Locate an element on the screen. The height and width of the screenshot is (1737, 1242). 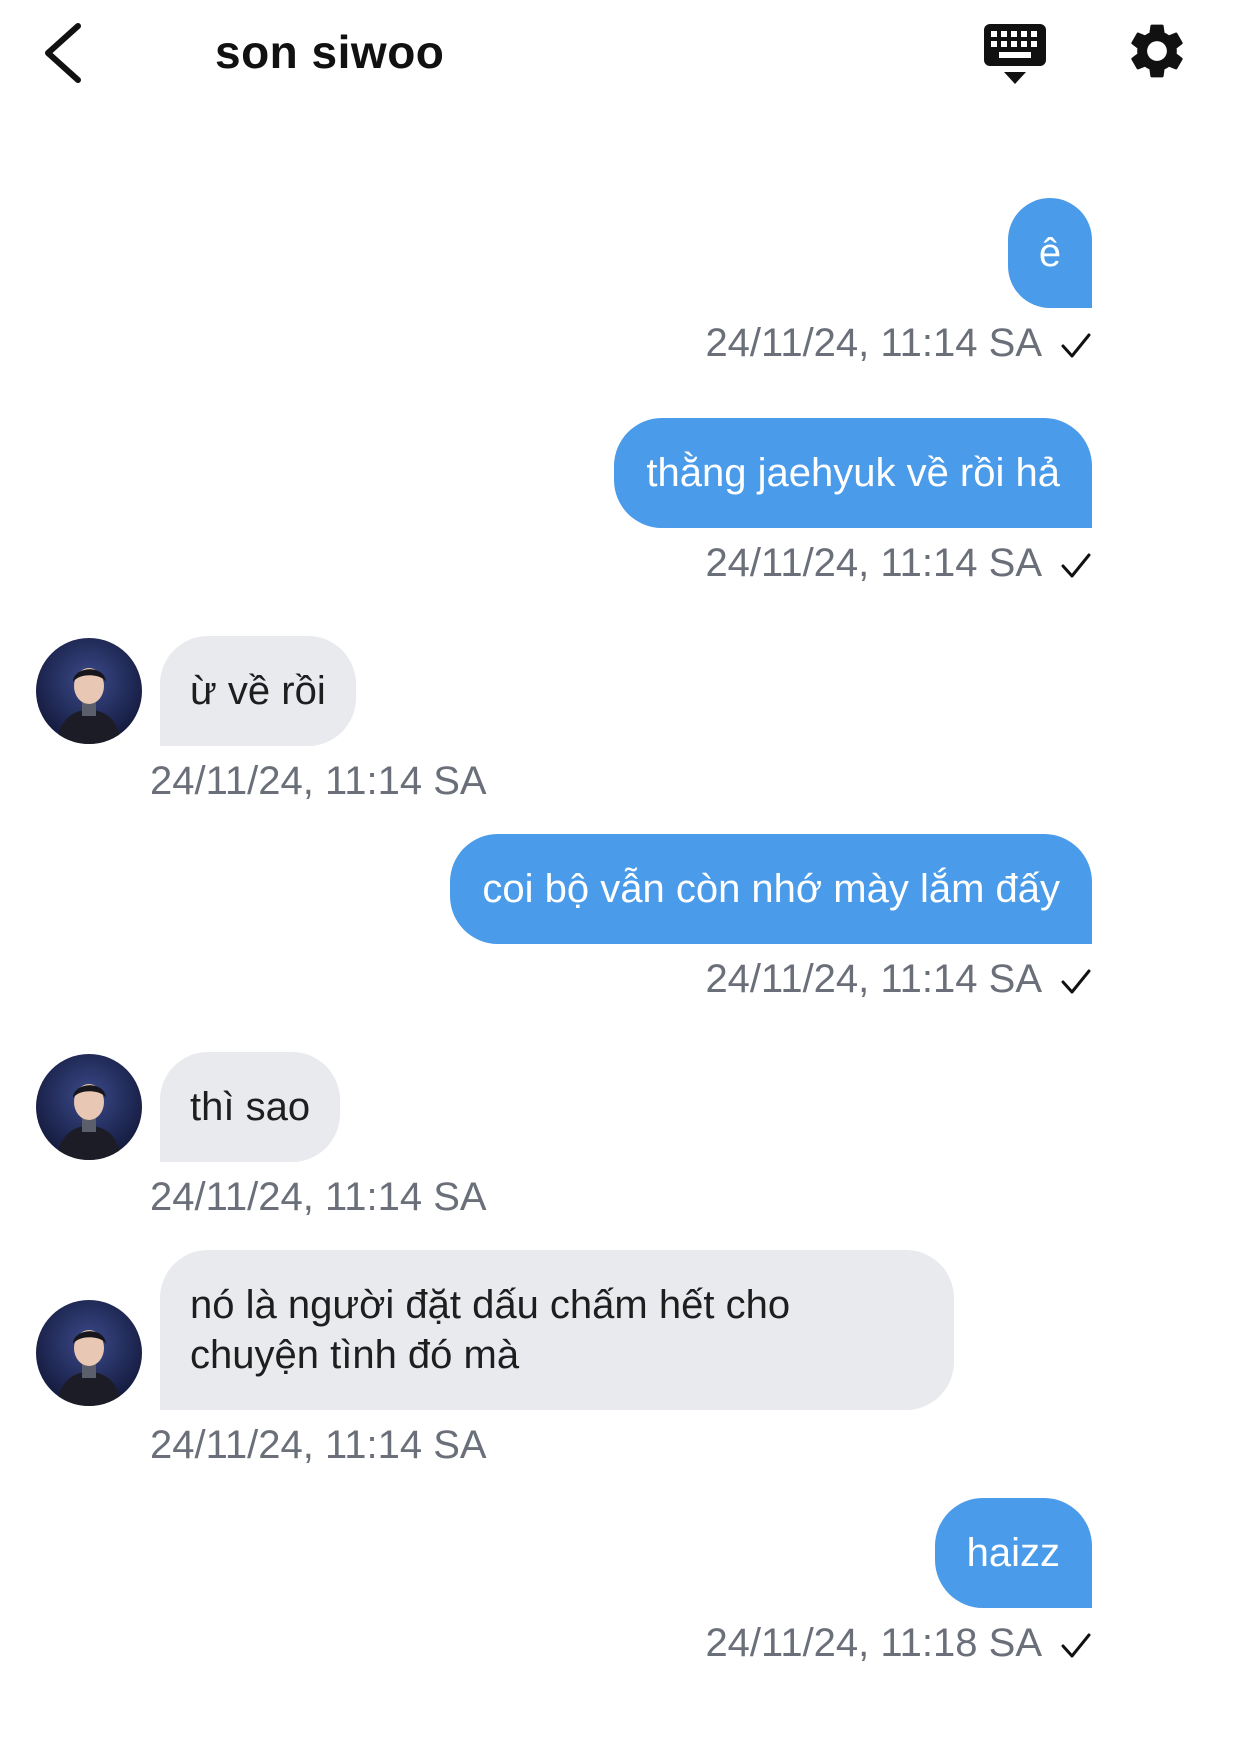
chevron-left-icon is located at coordinates (63, 53).